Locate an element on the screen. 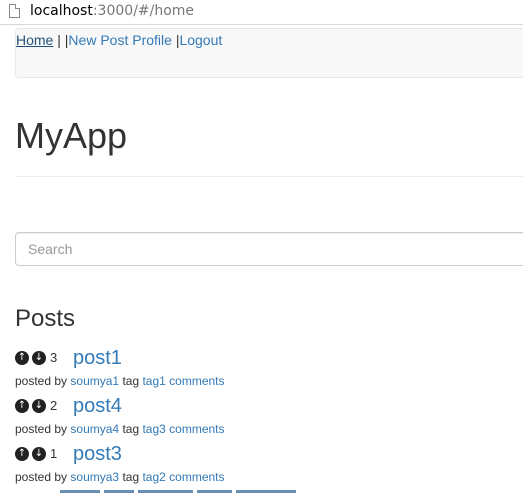  post-tag-link: tag3 is located at coordinates (153, 429).